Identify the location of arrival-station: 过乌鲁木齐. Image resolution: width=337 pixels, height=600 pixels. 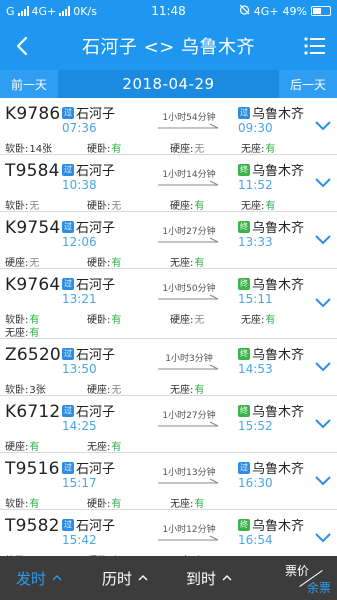
(271, 467).